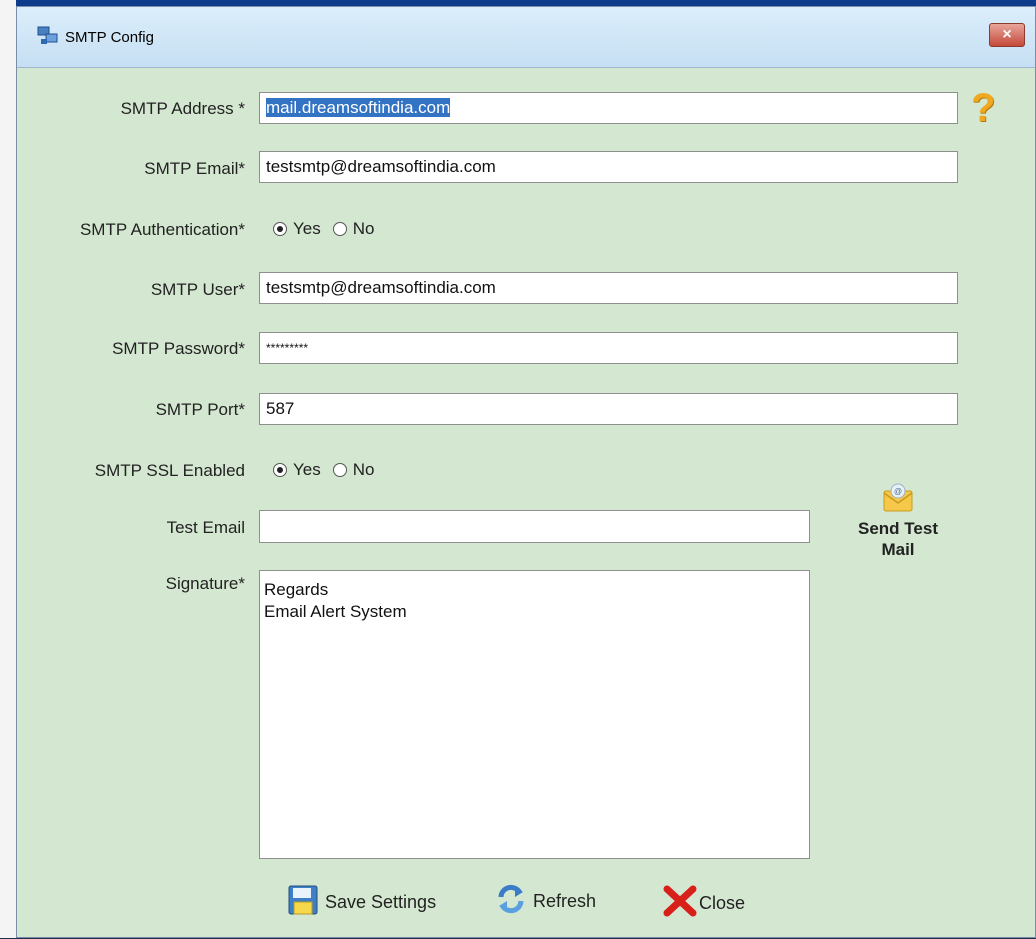 Image resolution: width=1036 pixels, height=939 pixels. Describe the element at coordinates (323, 470) in the screenshot. I see `smtp-ssl-radio-group: Yes No` at that location.